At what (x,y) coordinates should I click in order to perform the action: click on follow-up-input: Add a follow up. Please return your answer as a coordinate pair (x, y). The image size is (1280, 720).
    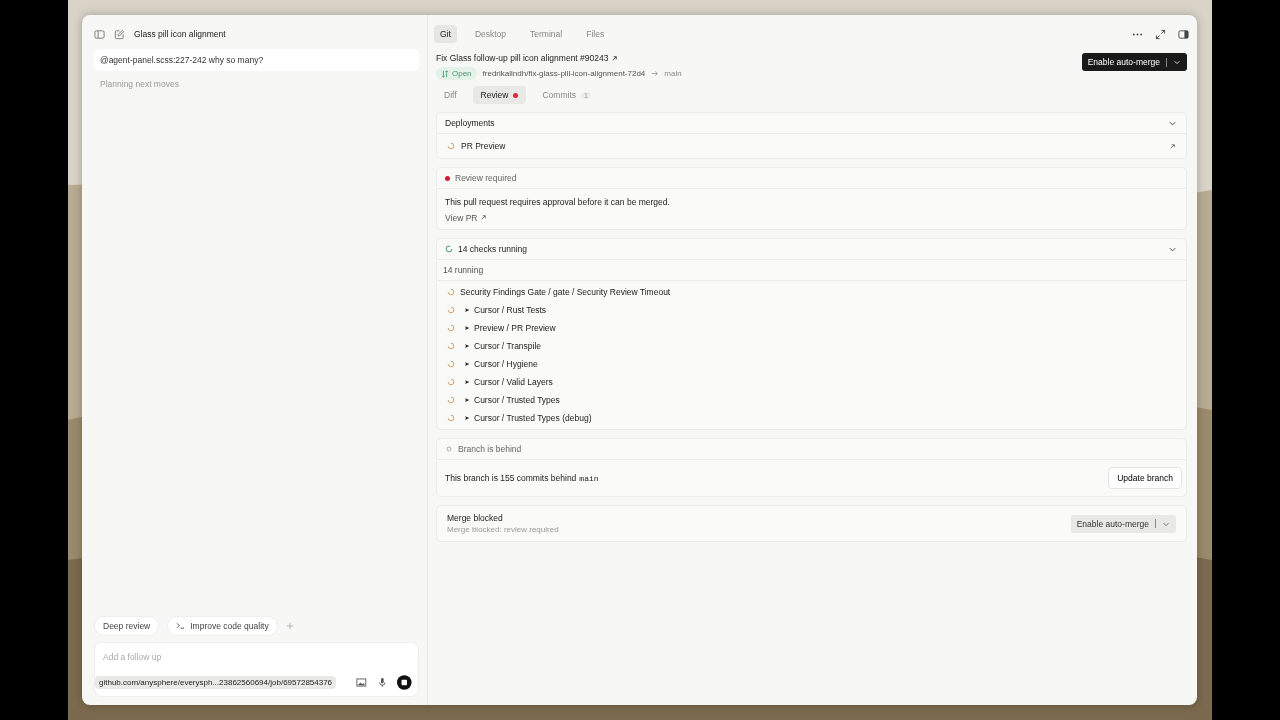
    Looking at the image, I should click on (258, 657).